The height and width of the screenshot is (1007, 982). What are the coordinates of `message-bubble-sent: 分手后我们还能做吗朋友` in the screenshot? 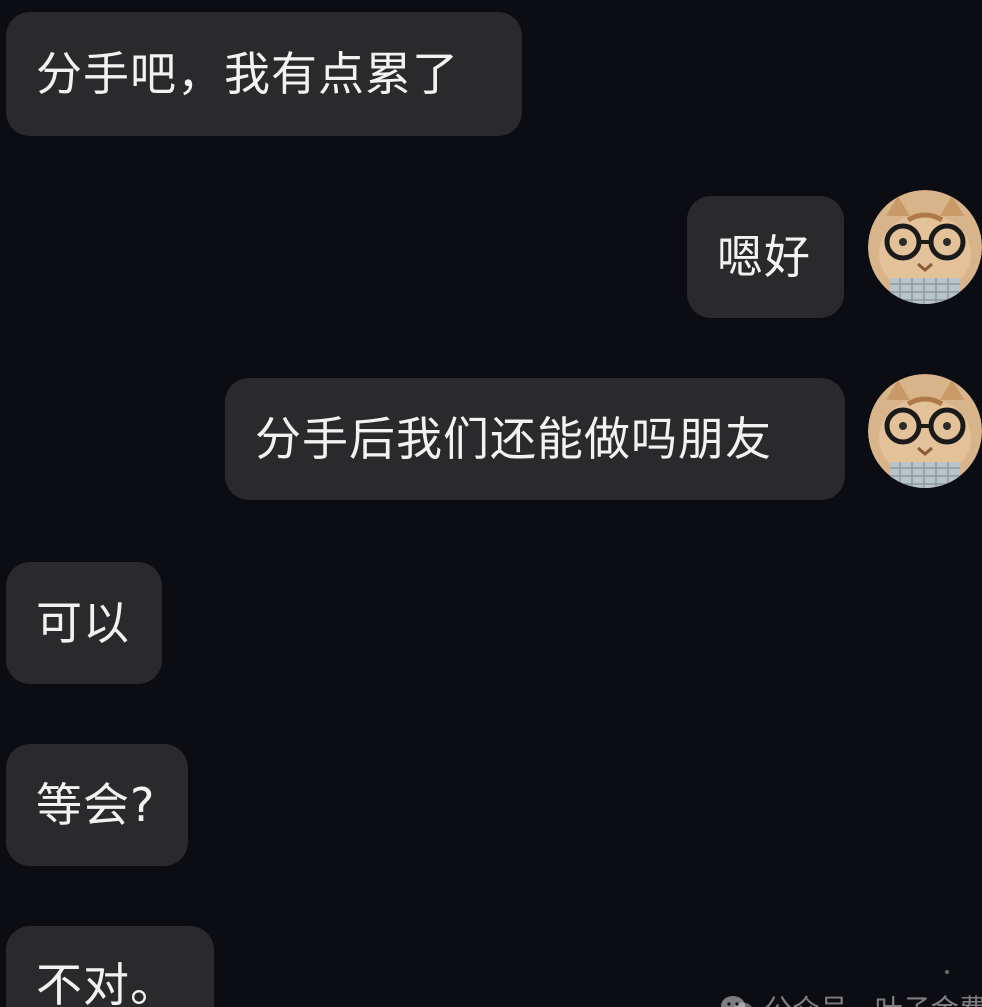 It's located at (535, 439).